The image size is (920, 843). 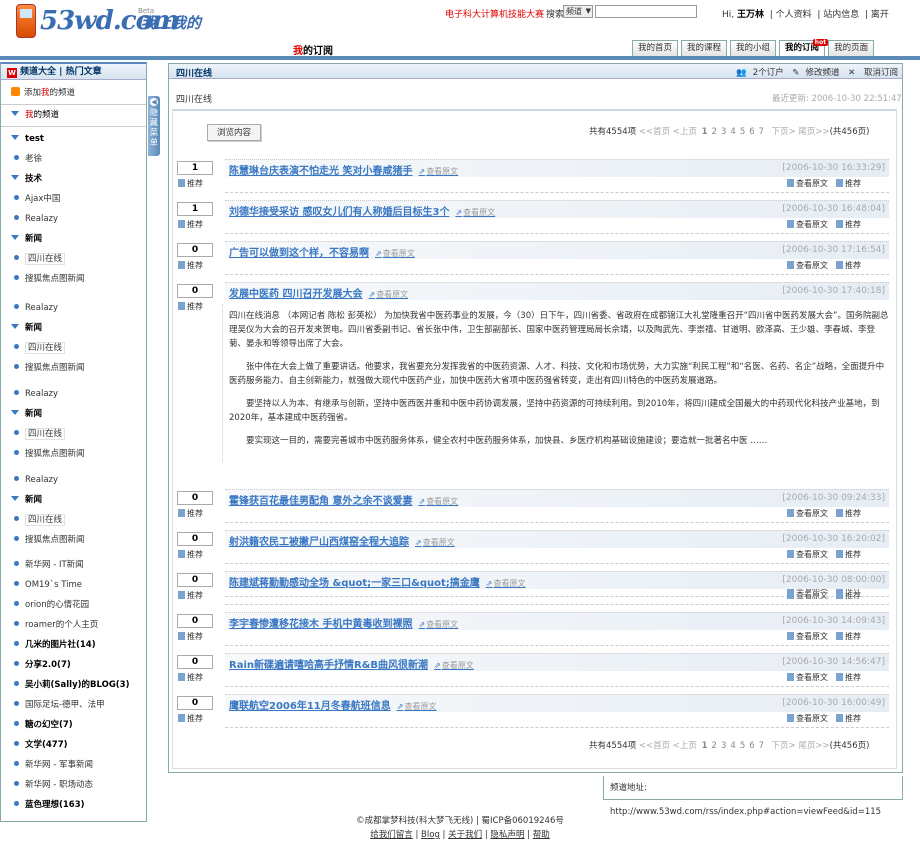 I want to click on footer-link-help: 帮助, so click(x=541, y=835).